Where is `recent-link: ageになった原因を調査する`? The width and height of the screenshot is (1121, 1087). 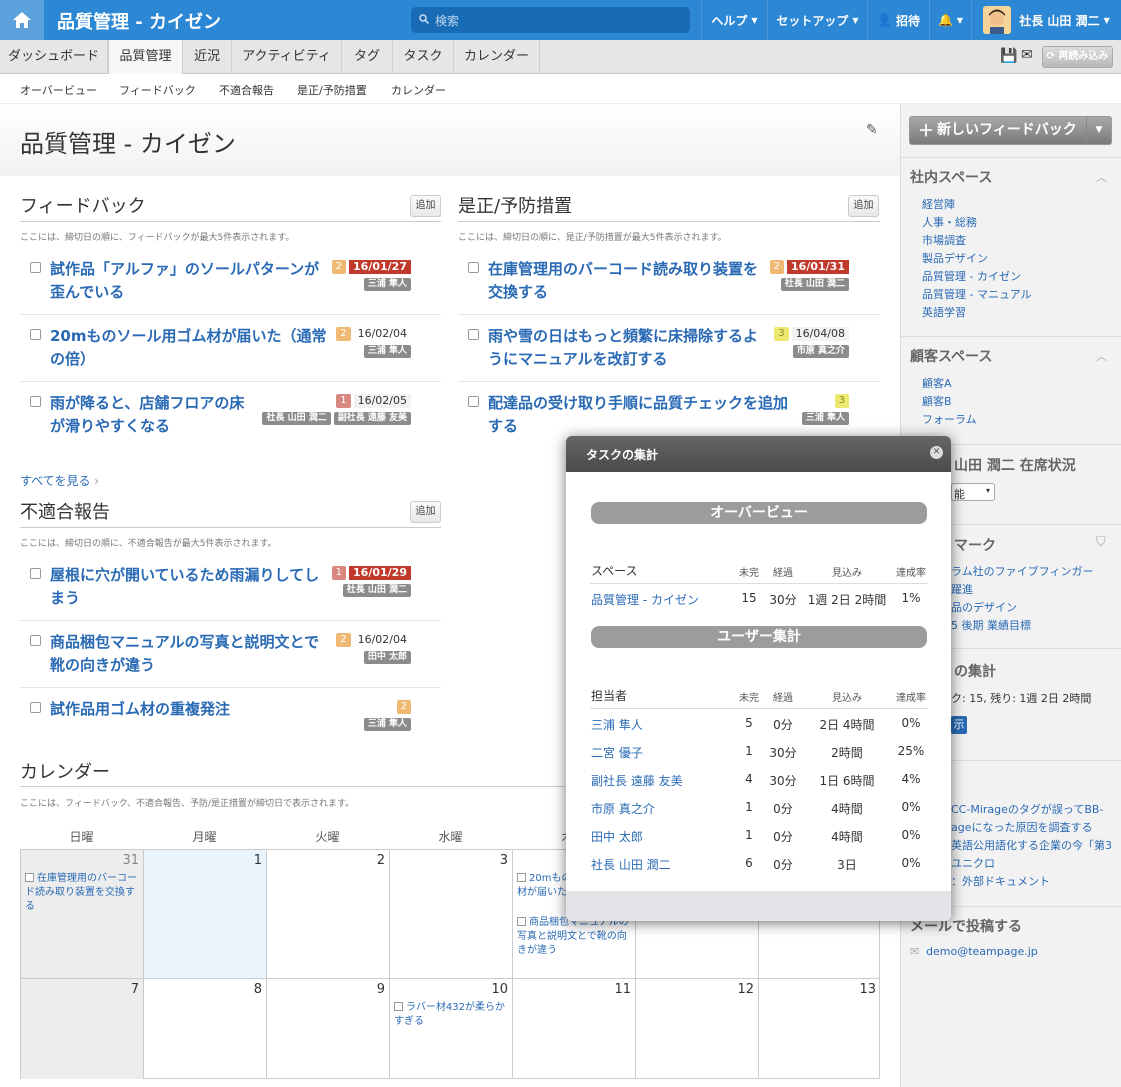 recent-link: ageになった原因を調査する is located at coordinates (1022, 827).